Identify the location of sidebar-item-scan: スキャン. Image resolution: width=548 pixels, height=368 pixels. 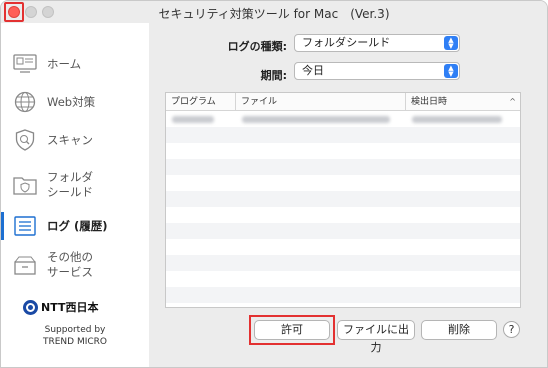
(75, 140).